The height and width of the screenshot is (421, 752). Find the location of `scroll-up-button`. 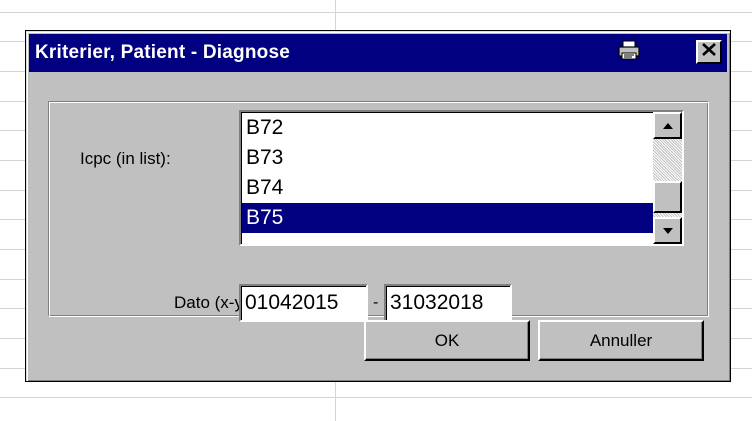

scroll-up-button is located at coordinates (667, 125).